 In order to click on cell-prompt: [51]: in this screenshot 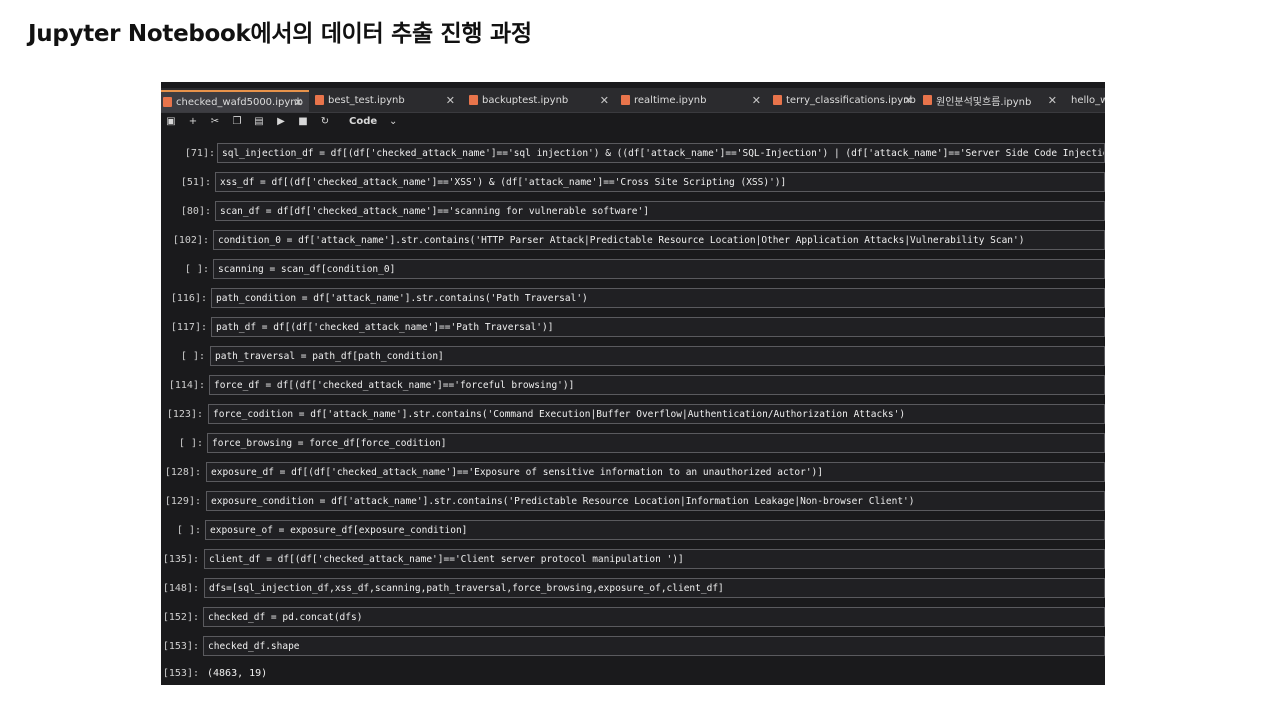, I will do `click(195, 182)`.